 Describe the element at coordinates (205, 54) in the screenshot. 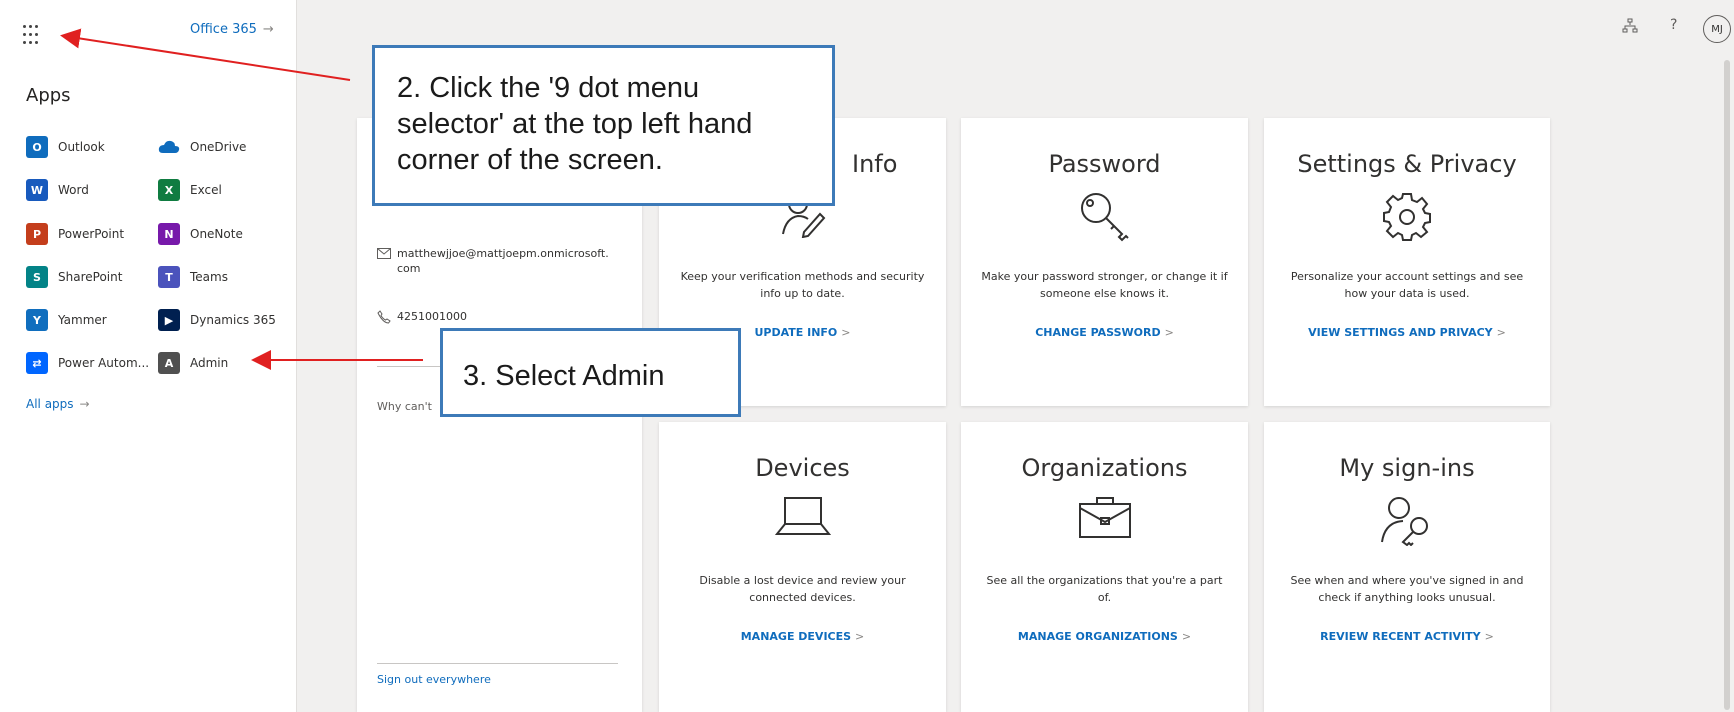

I see `arrow-to-waffle` at that location.